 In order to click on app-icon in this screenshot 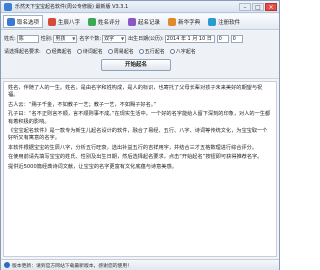, I will do `click(8, 6)`.